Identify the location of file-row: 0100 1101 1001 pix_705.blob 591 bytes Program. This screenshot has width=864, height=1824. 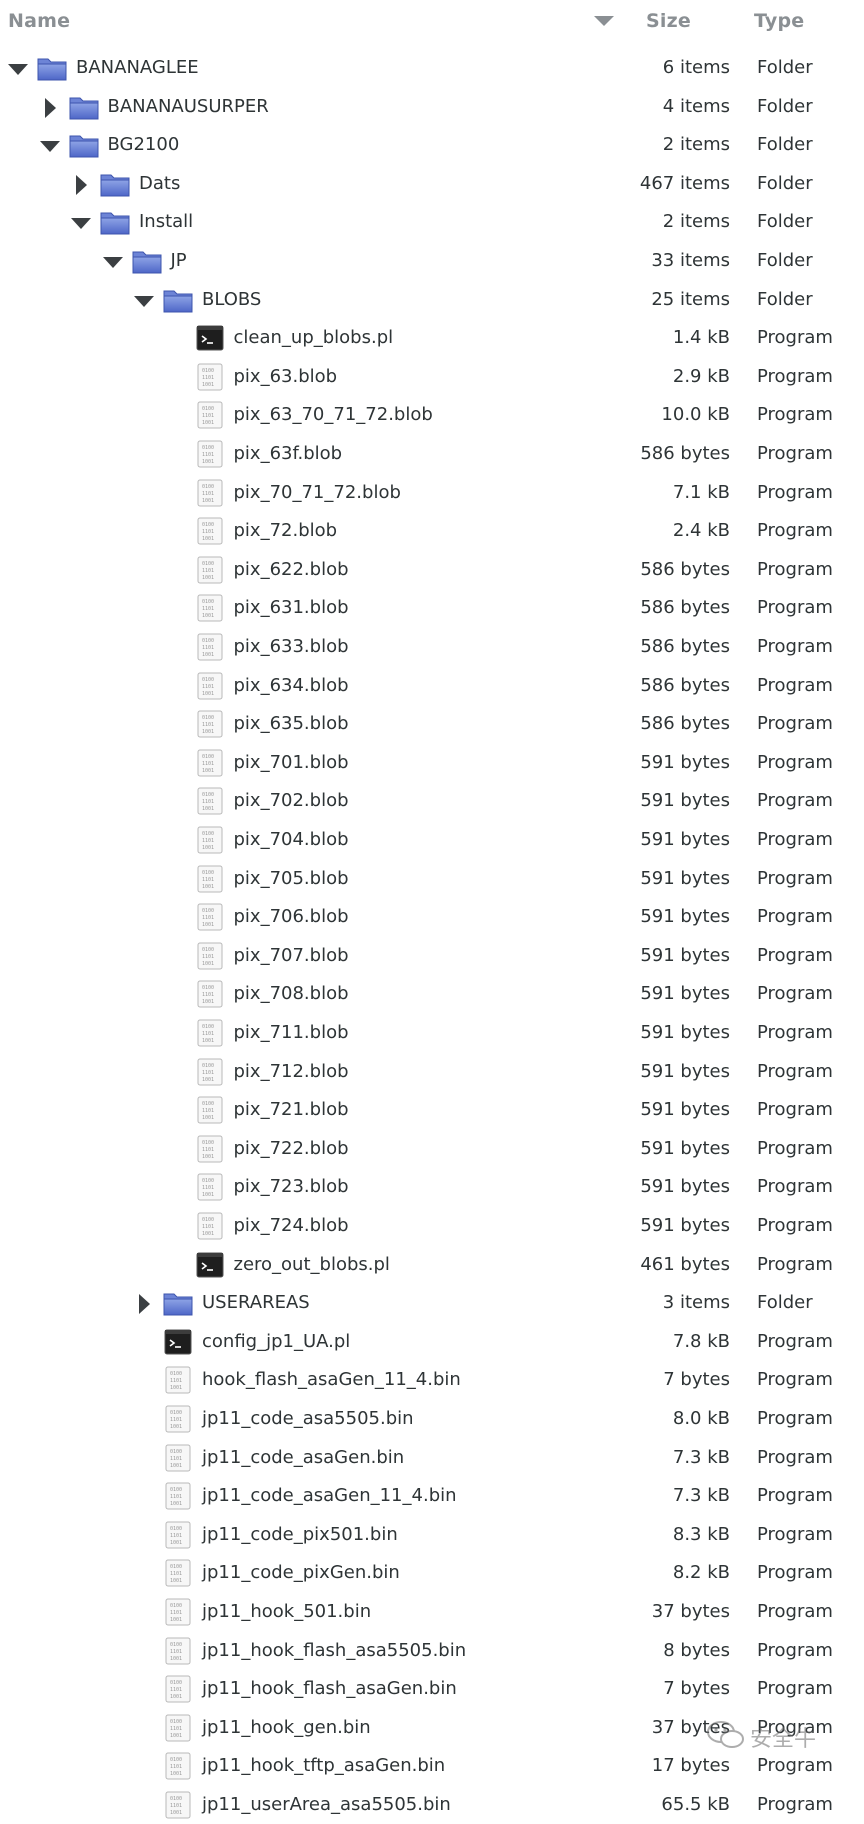
(432, 879).